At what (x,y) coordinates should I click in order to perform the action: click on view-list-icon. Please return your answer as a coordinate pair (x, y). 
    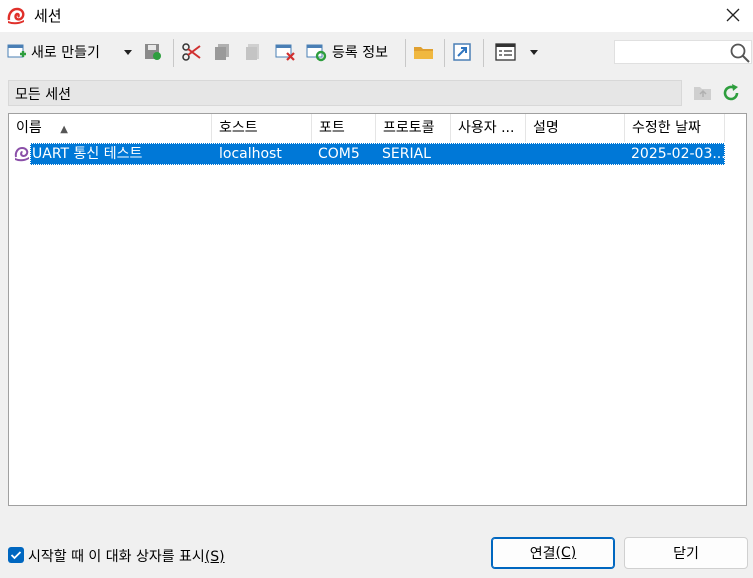
    Looking at the image, I should click on (505, 52).